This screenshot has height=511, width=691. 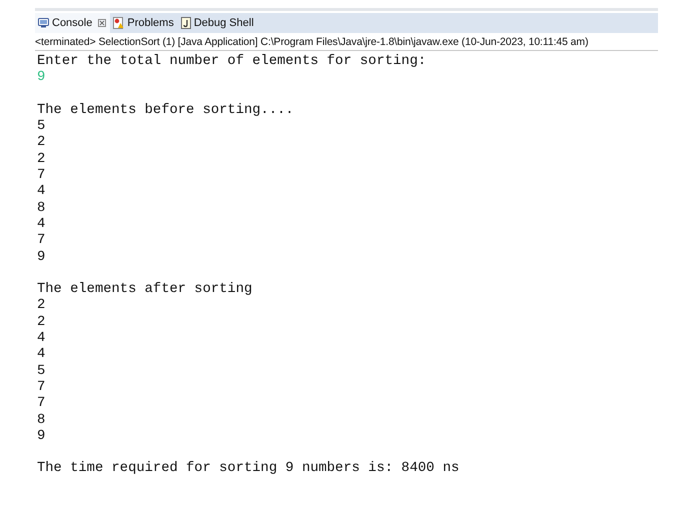 I want to click on process-status: <terminated> SelectionSort (1) [Java Application] C:\Program Files\Java\jre-1.8\bin\javaw.exe (10-Jun-2023, 10:11:45 am), so click(x=346, y=42).